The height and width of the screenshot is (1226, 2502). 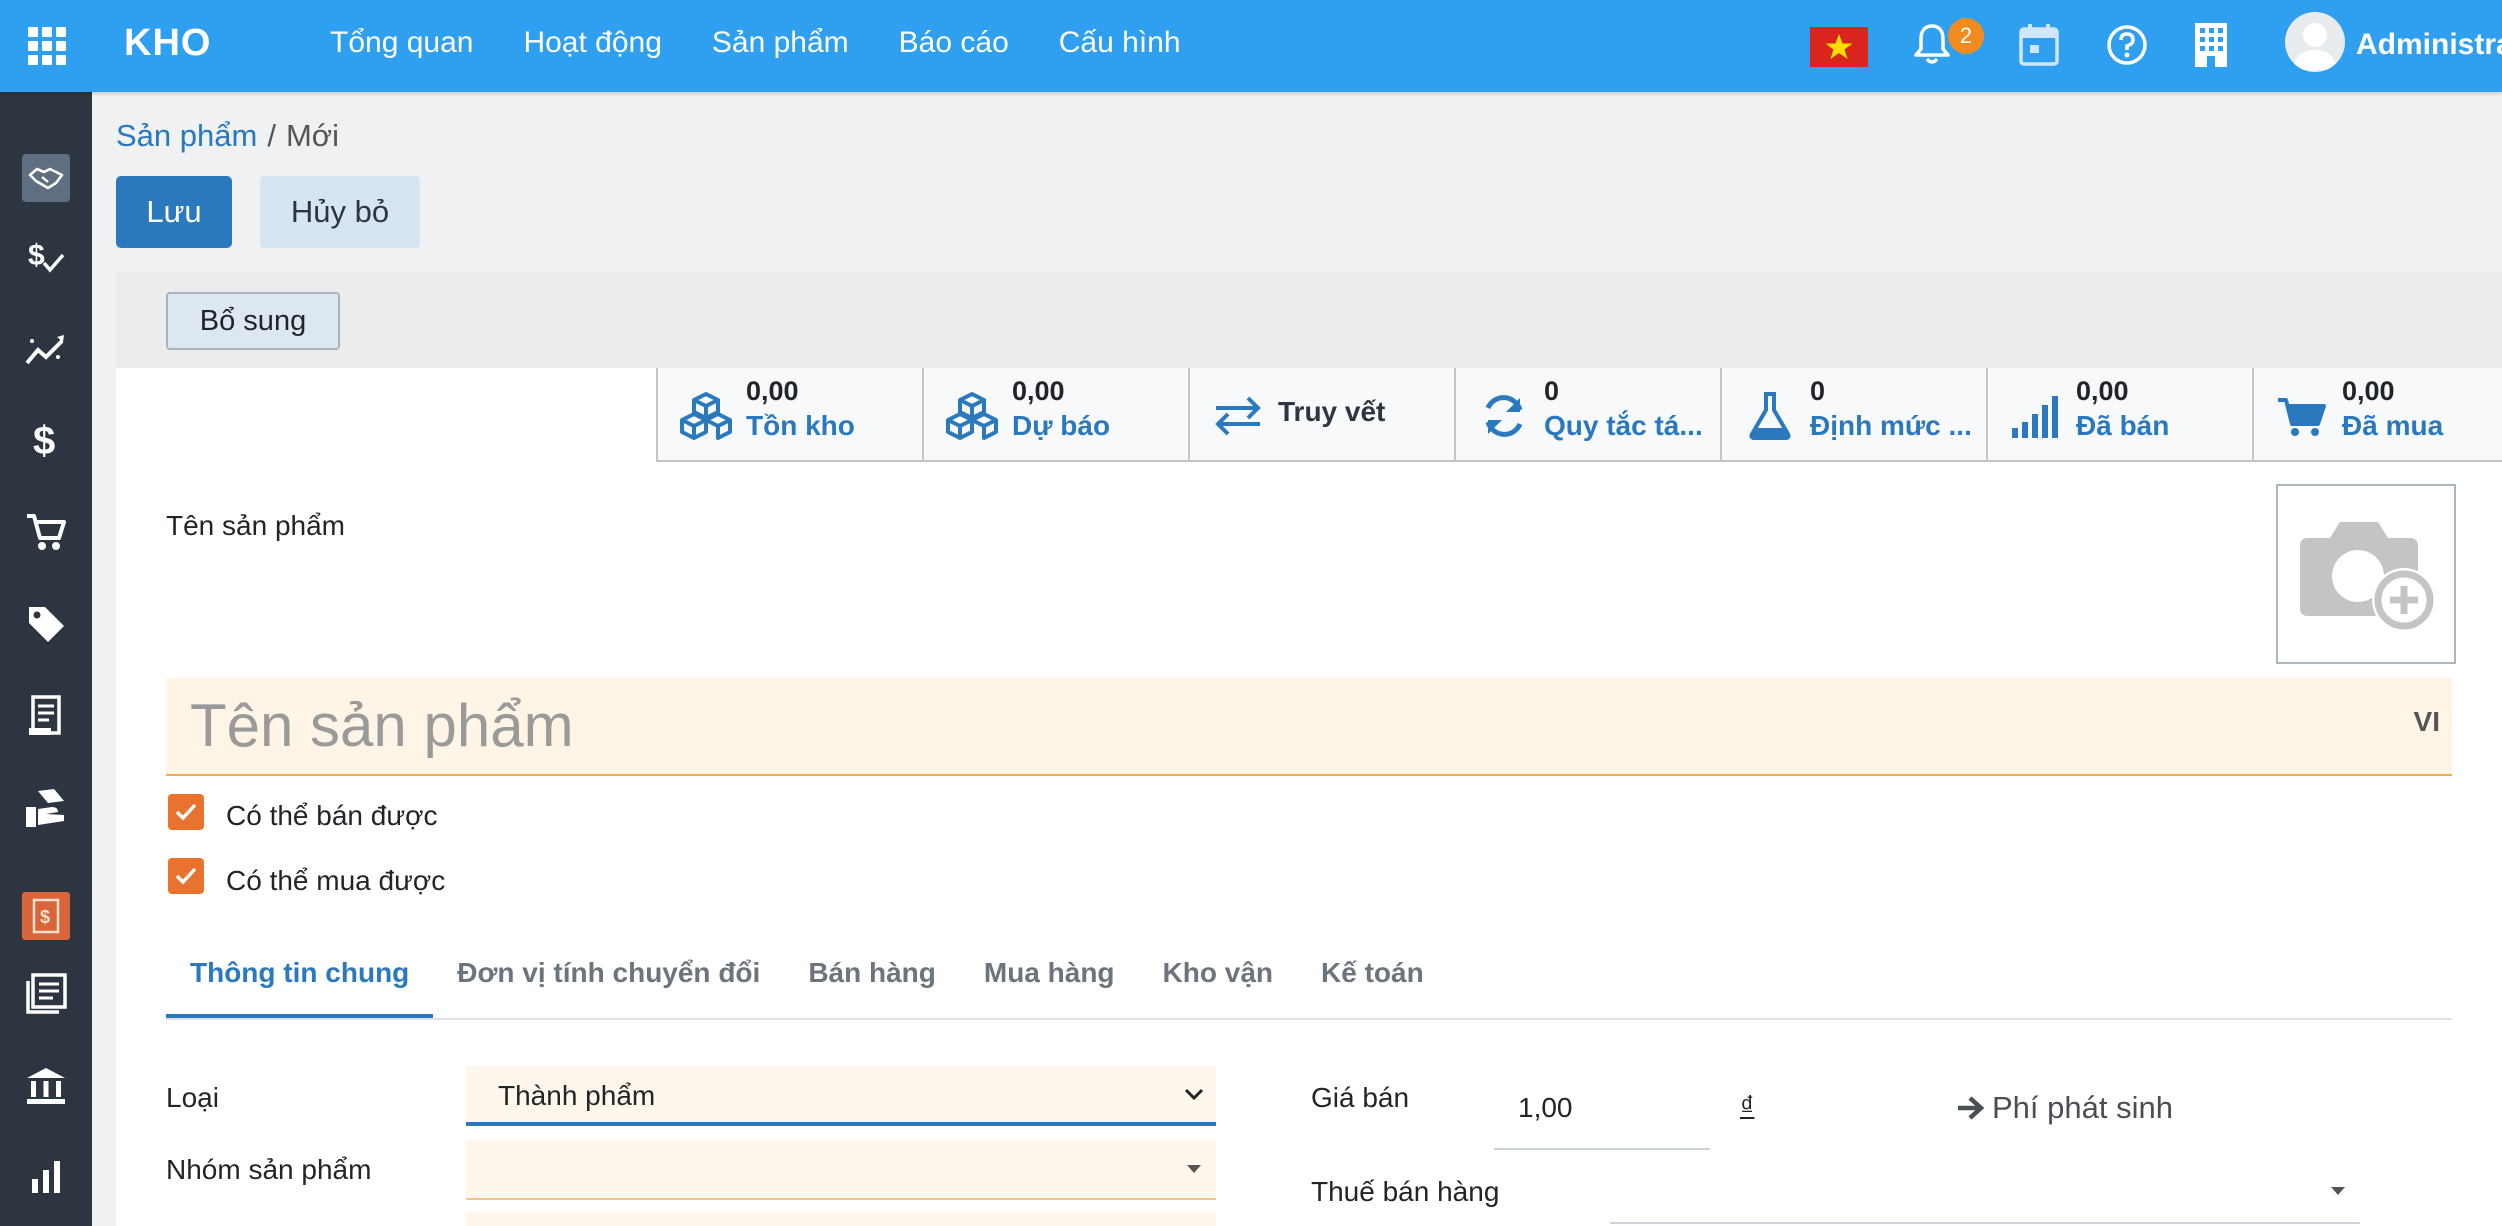 I want to click on dollar-icon: $, so click(x=46, y=440).